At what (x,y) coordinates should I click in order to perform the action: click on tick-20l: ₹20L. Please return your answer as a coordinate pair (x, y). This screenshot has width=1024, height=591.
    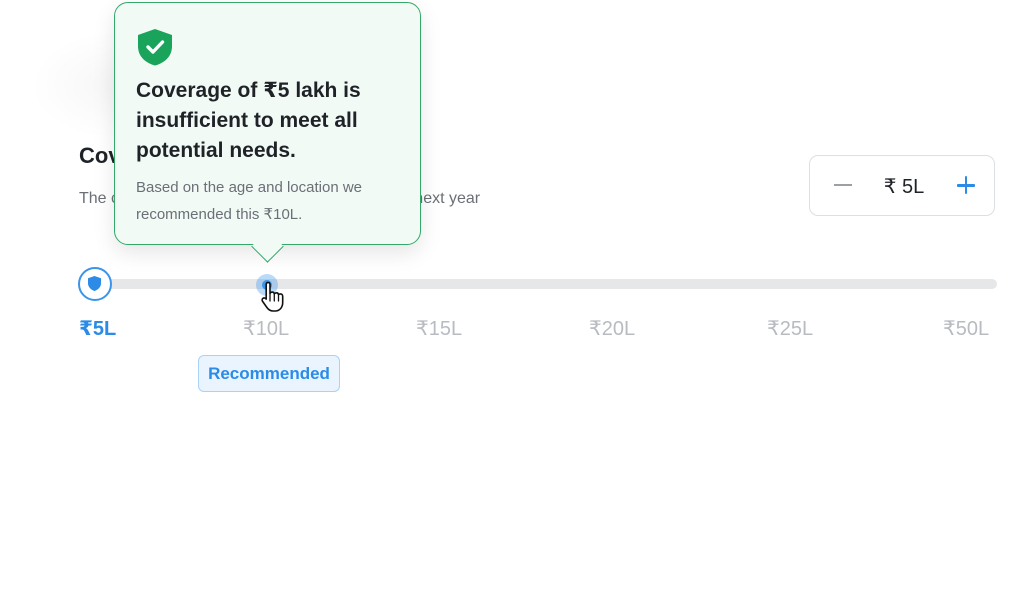
    Looking at the image, I should click on (612, 328).